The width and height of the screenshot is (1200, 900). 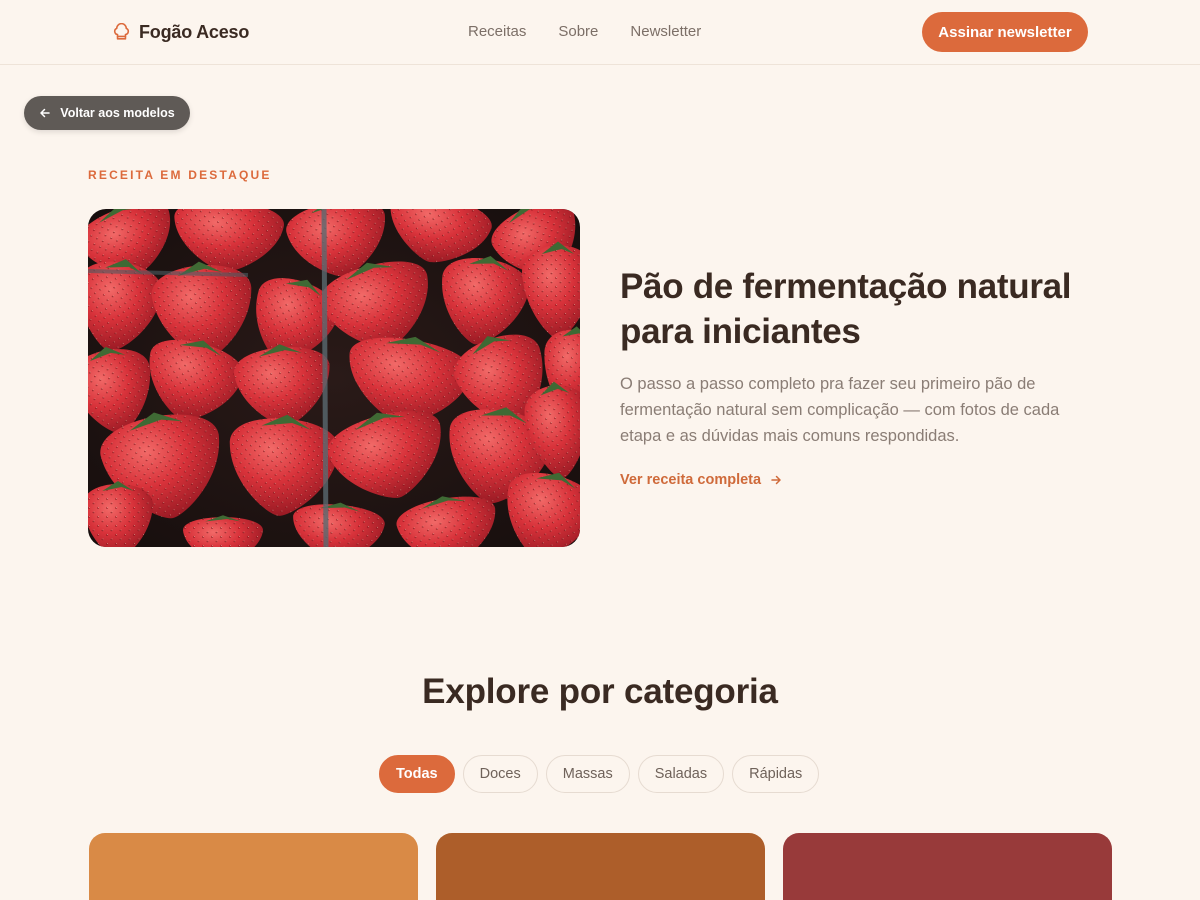 I want to click on back-button-label: Voltar aos modelos, so click(x=117, y=113).